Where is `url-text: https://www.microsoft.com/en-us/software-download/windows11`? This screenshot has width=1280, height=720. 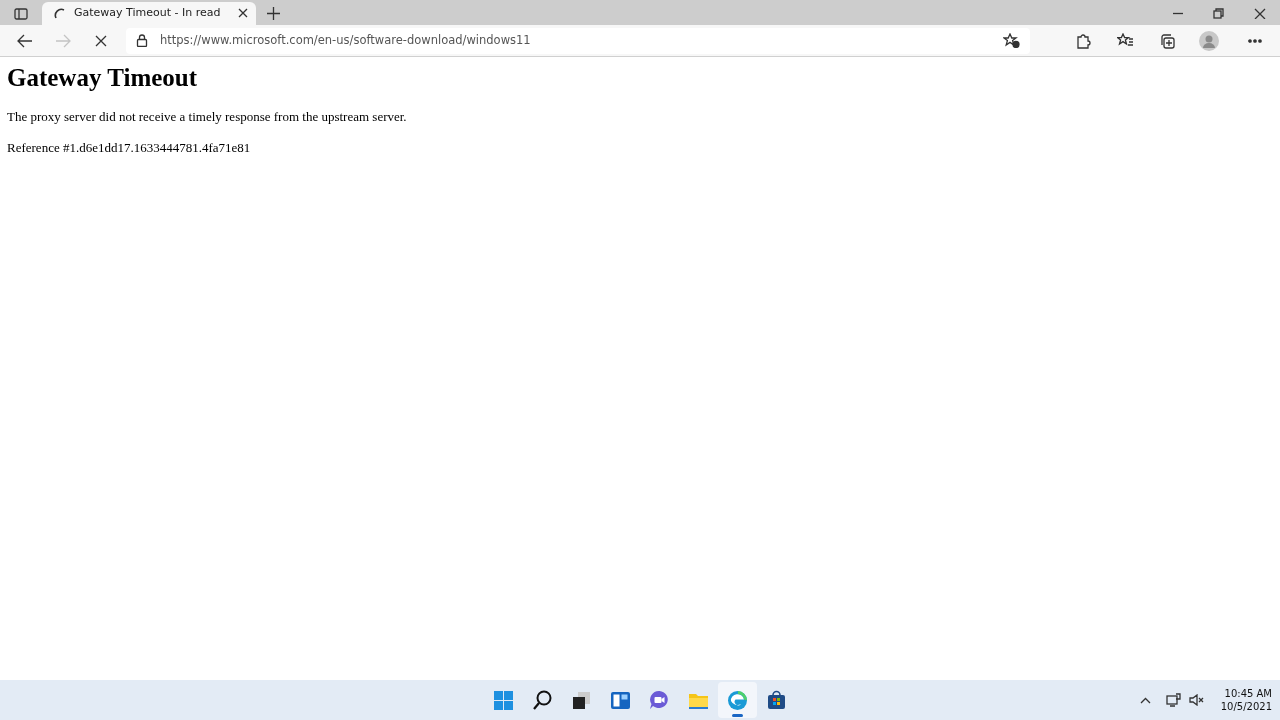
url-text: https://www.microsoft.com/en-us/software-download/windows11 is located at coordinates (346, 40).